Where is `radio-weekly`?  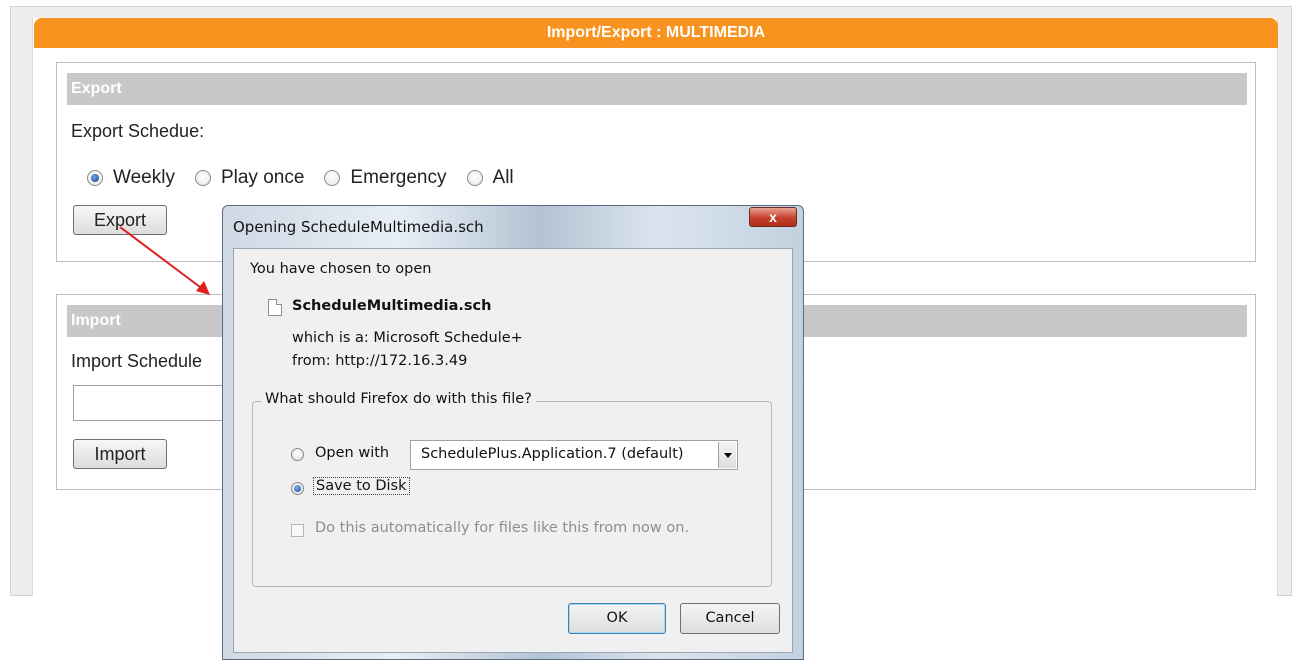 radio-weekly is located at coordinates (95, 178).